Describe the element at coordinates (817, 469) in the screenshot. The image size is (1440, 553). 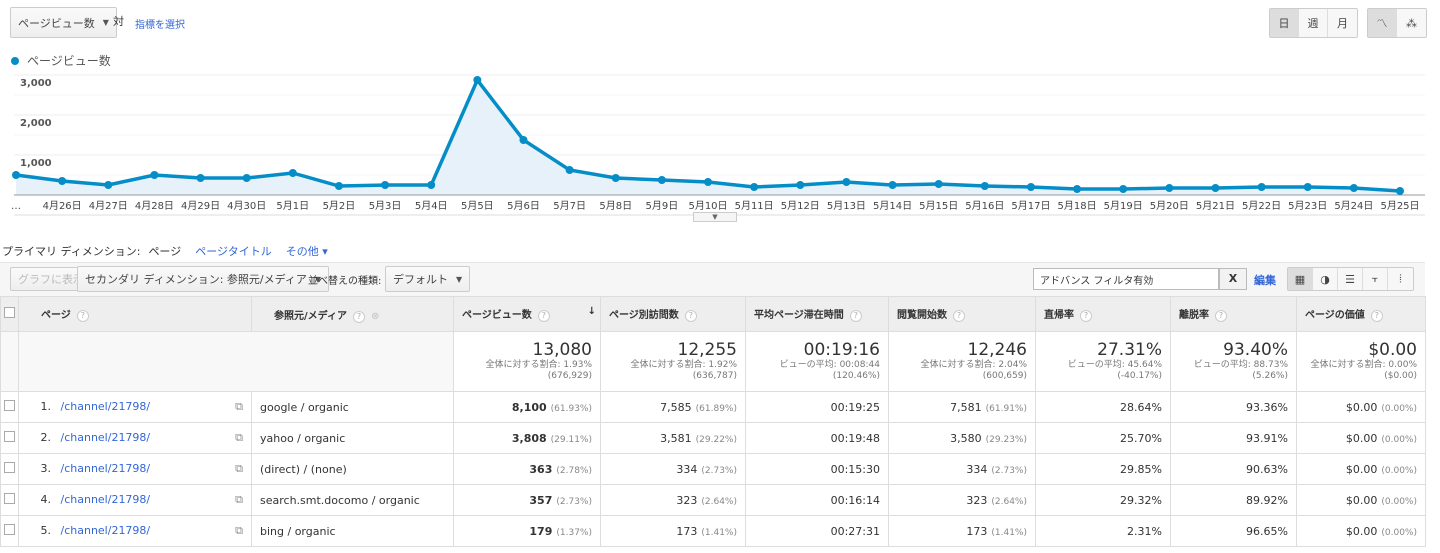
I see `avg-time-cell: 00:15:30` at that location.